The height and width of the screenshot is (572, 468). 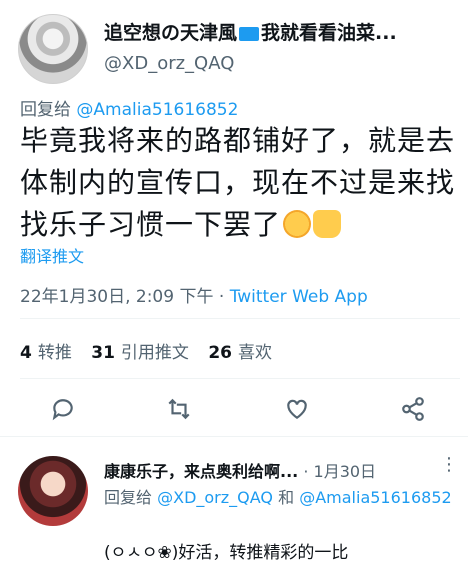 I want to click on like-button, so click(x=297, y=409).